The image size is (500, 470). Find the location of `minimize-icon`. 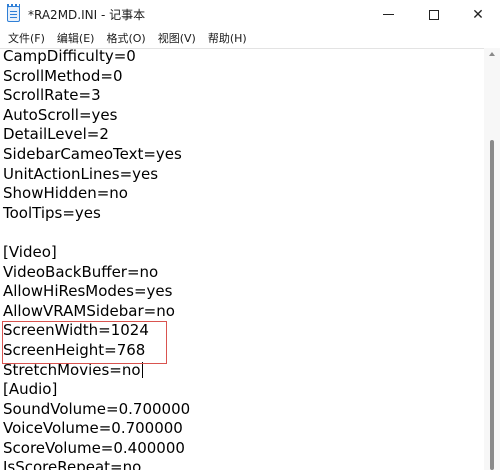

minimize-icon is located at coordinates (388, 14).